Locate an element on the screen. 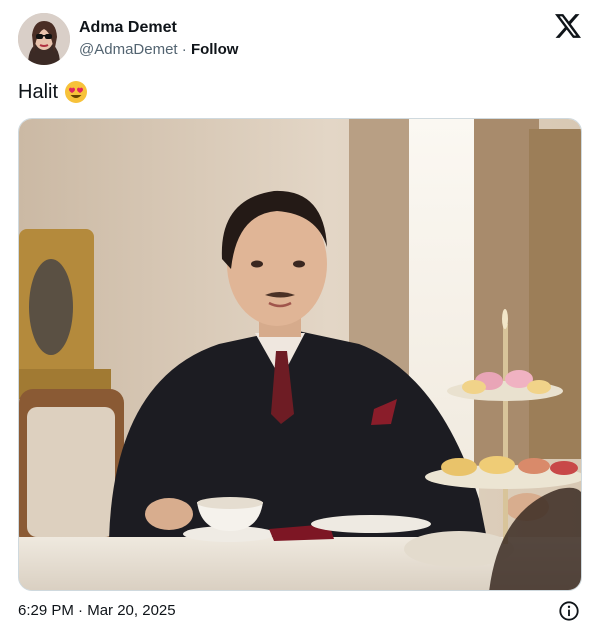 This screenshot has height=641, width=600. tweet-text-content: Halit is located at coordinates (38, 91).